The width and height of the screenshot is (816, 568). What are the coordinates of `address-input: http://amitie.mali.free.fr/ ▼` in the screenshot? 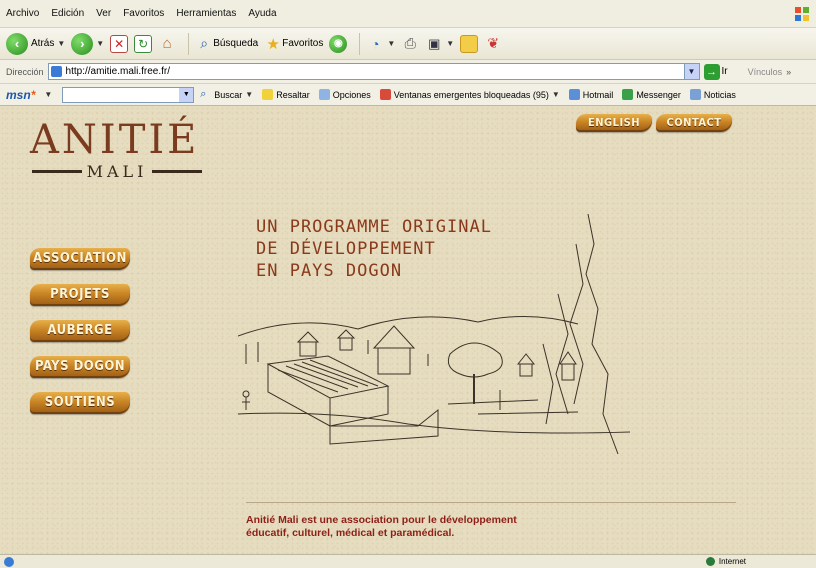 It's located at (373, 71).